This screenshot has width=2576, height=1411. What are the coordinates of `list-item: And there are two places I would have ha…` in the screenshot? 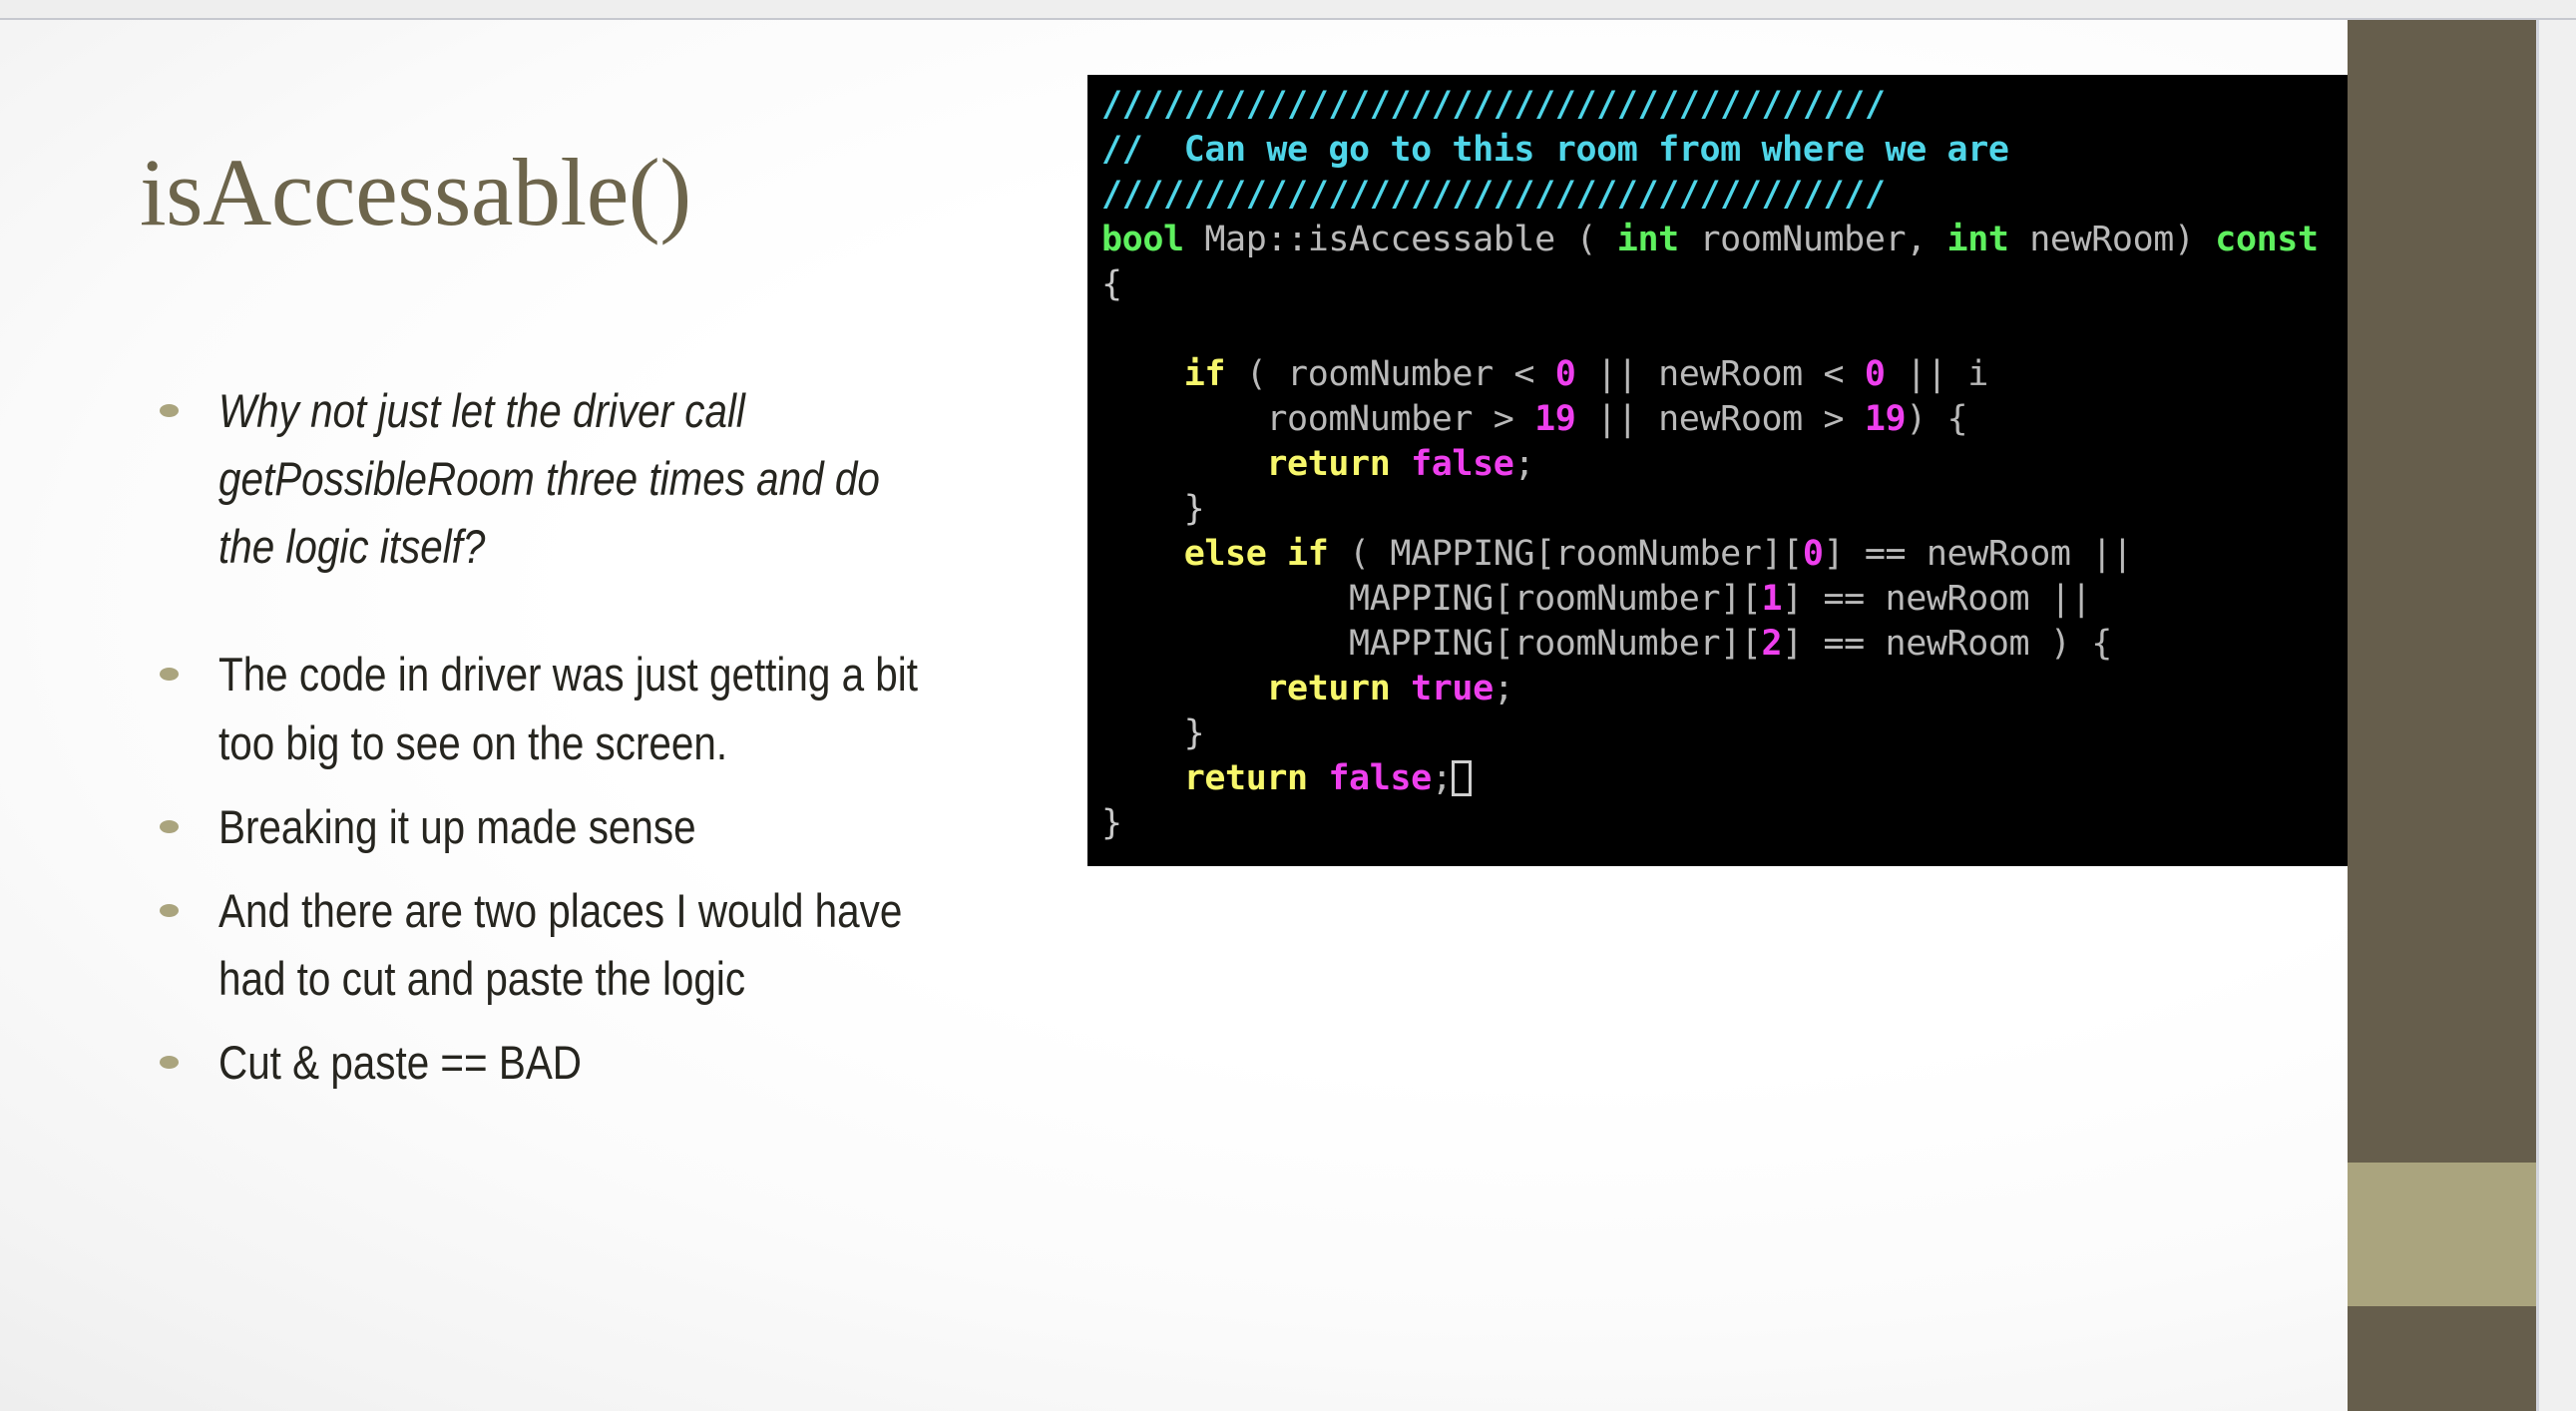 It's located at (599, 945).